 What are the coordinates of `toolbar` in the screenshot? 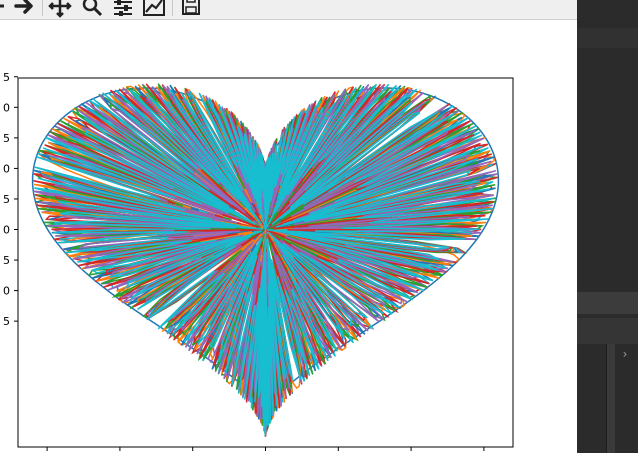 It's located at (288, 10).